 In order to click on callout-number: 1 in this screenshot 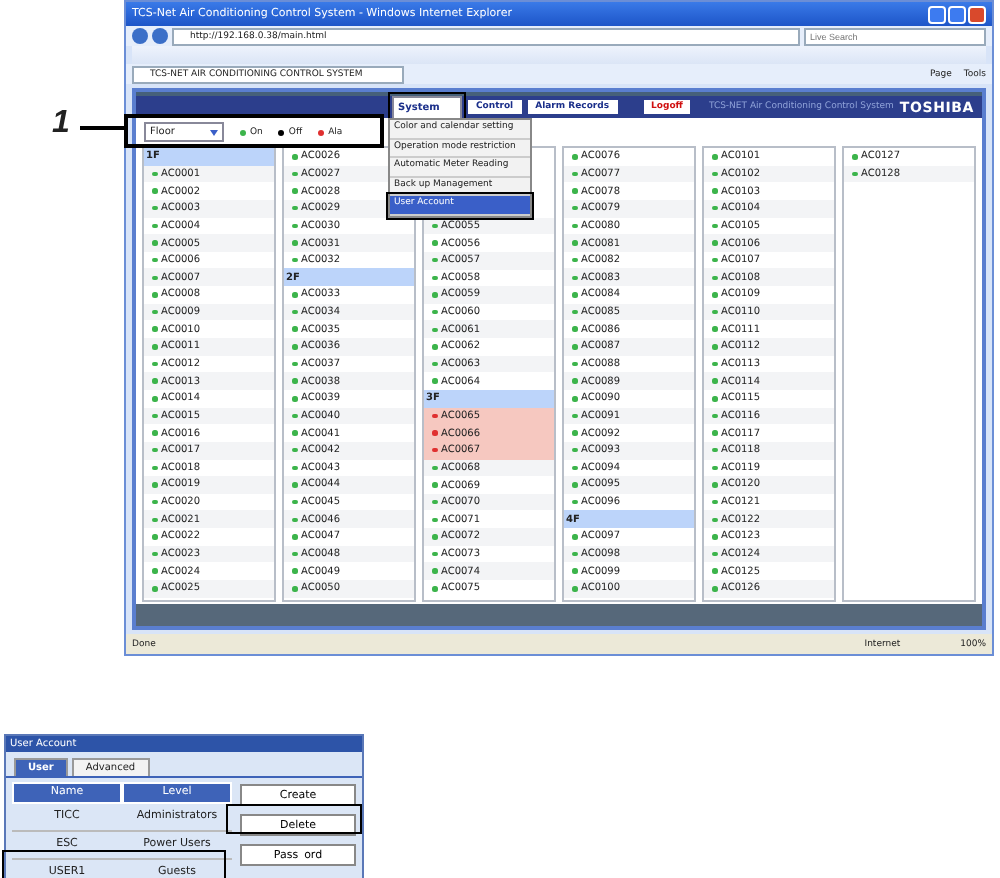, I will do `click(61, 124)`.